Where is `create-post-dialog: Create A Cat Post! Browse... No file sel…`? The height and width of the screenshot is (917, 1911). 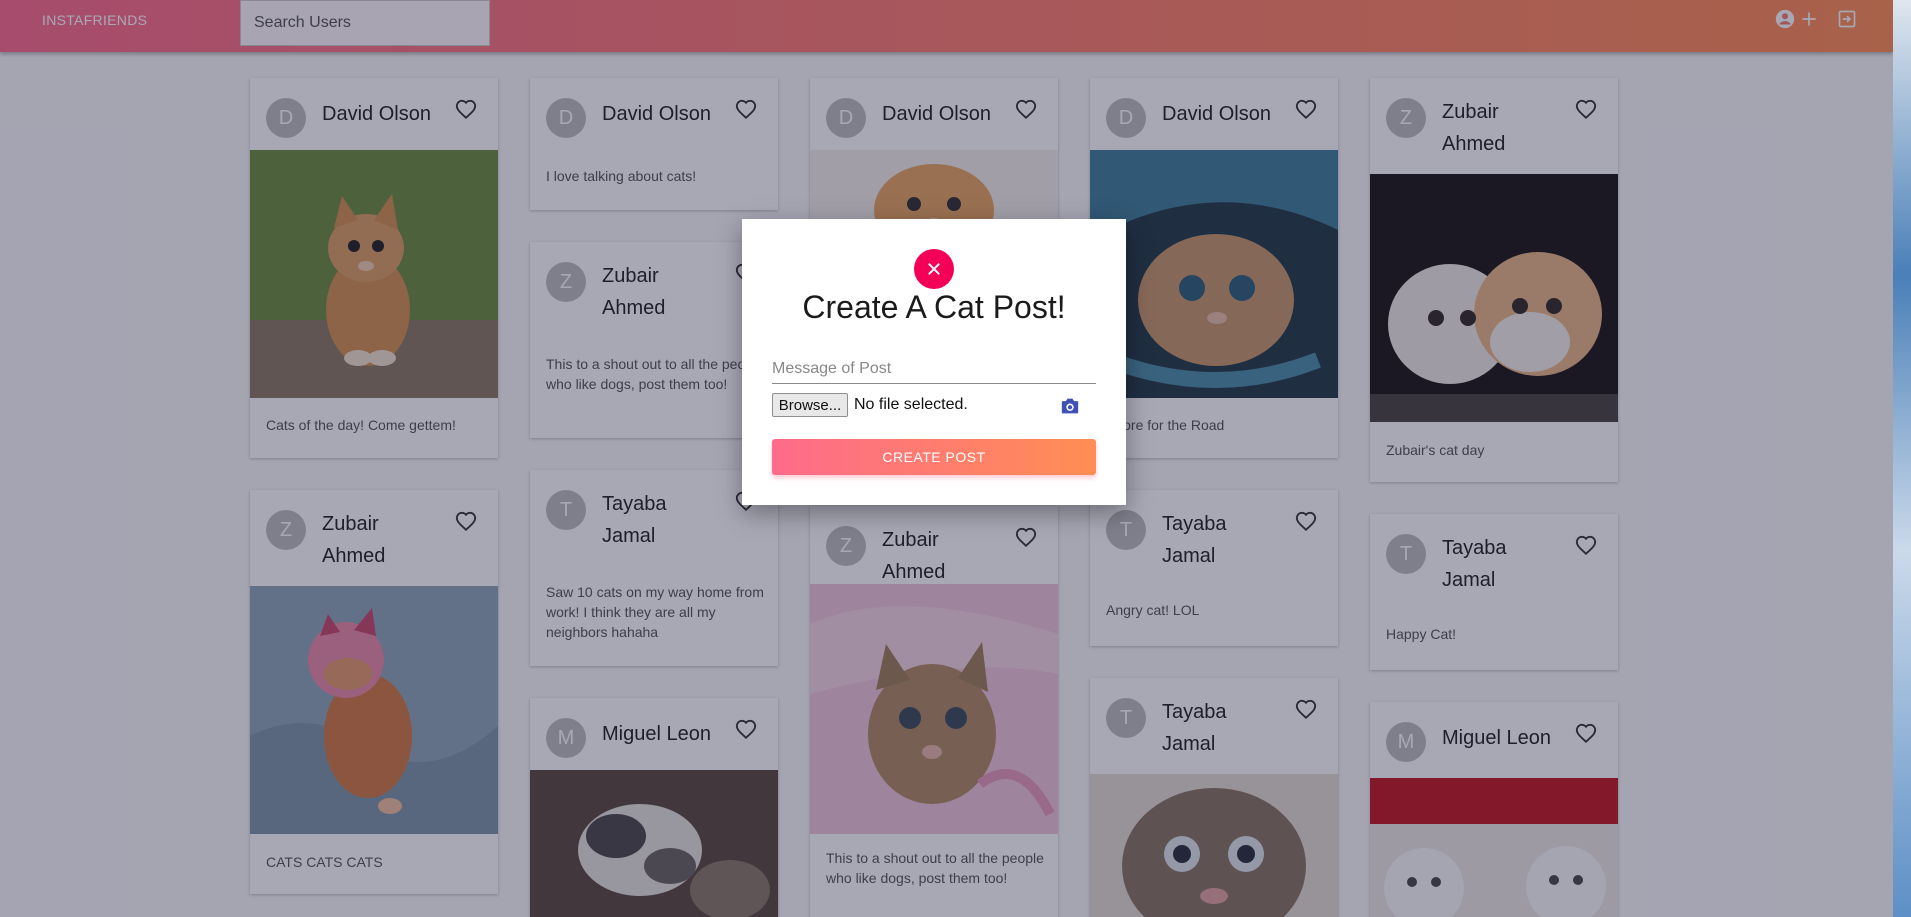 create-post-dialog: Create A Cat Post! Browse... No file sel… is located at coordinates (934, 362).